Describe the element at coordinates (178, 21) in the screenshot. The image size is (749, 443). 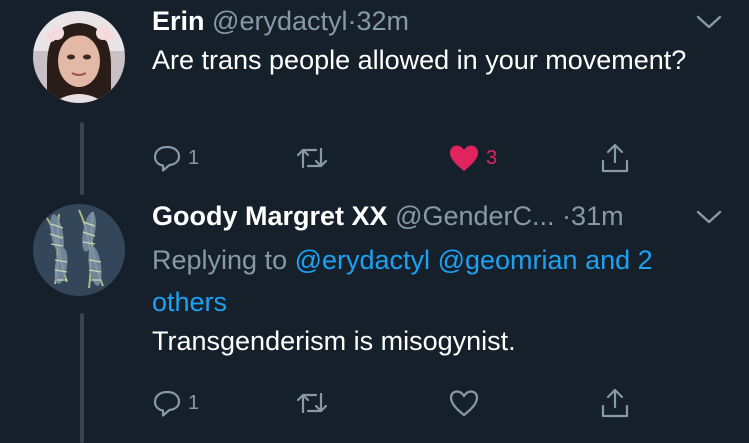
I see `display-name: Erin` at that location.